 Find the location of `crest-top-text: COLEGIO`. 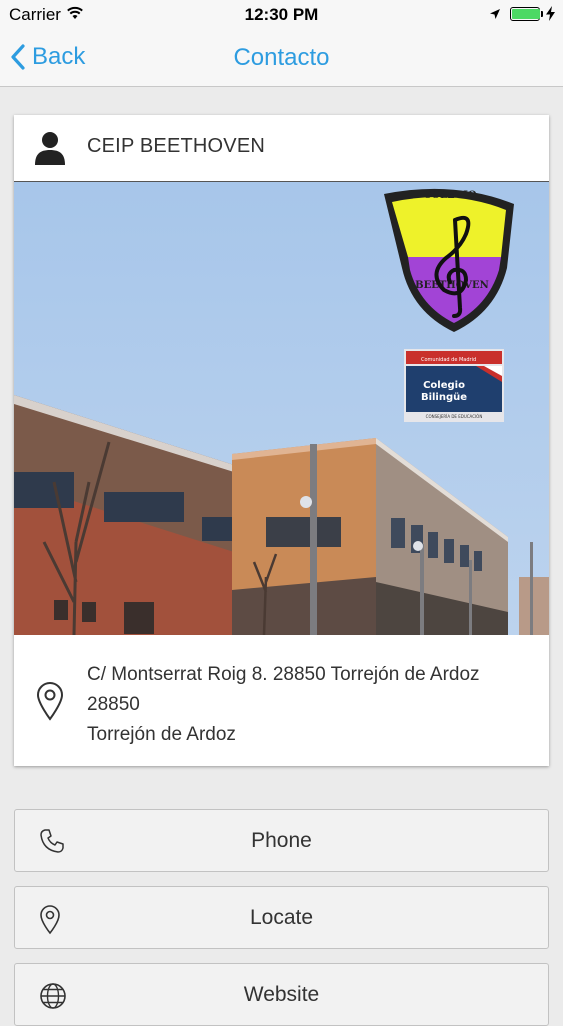

crest-top-text: COLEGIO is located at coordinates (450, 195).